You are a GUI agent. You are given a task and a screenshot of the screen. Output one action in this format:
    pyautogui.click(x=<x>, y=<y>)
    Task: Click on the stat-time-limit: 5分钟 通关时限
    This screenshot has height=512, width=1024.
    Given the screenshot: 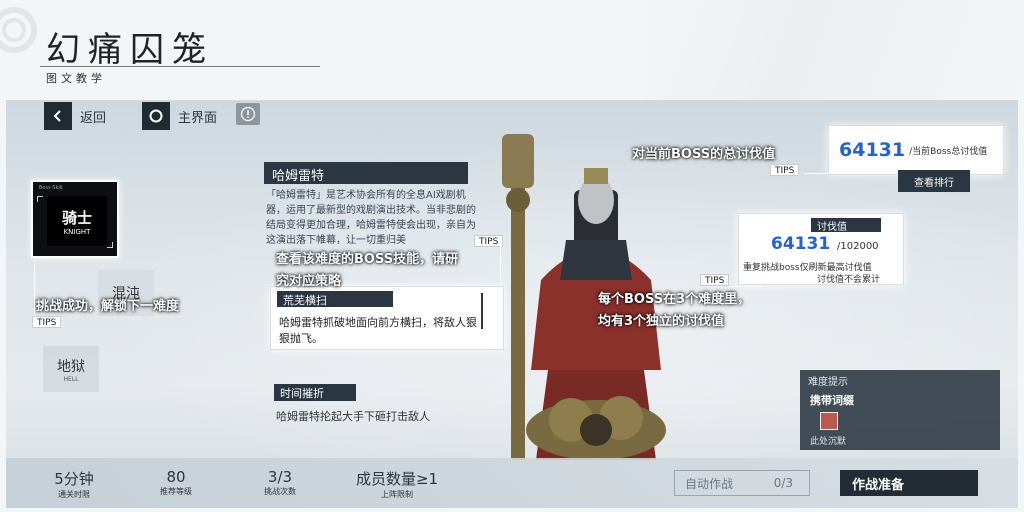 What is the action you would take?
    pyautogui.click(x=74, y=484)
    